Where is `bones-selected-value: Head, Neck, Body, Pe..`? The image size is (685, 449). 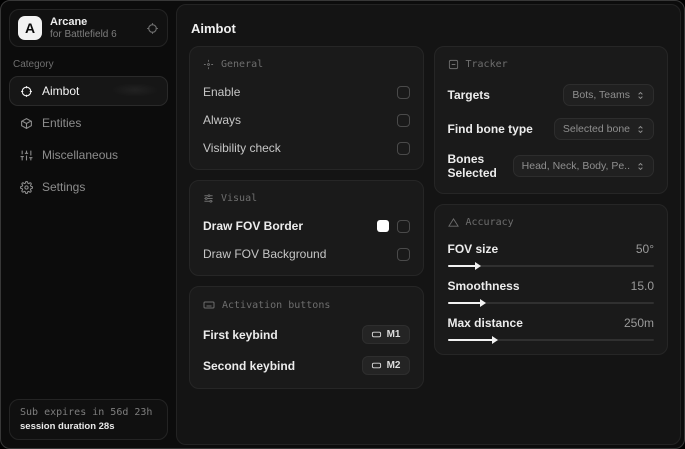
bones-selected-value: Head, Neck, Body, Pe.. is located at coordinates (575, 166).